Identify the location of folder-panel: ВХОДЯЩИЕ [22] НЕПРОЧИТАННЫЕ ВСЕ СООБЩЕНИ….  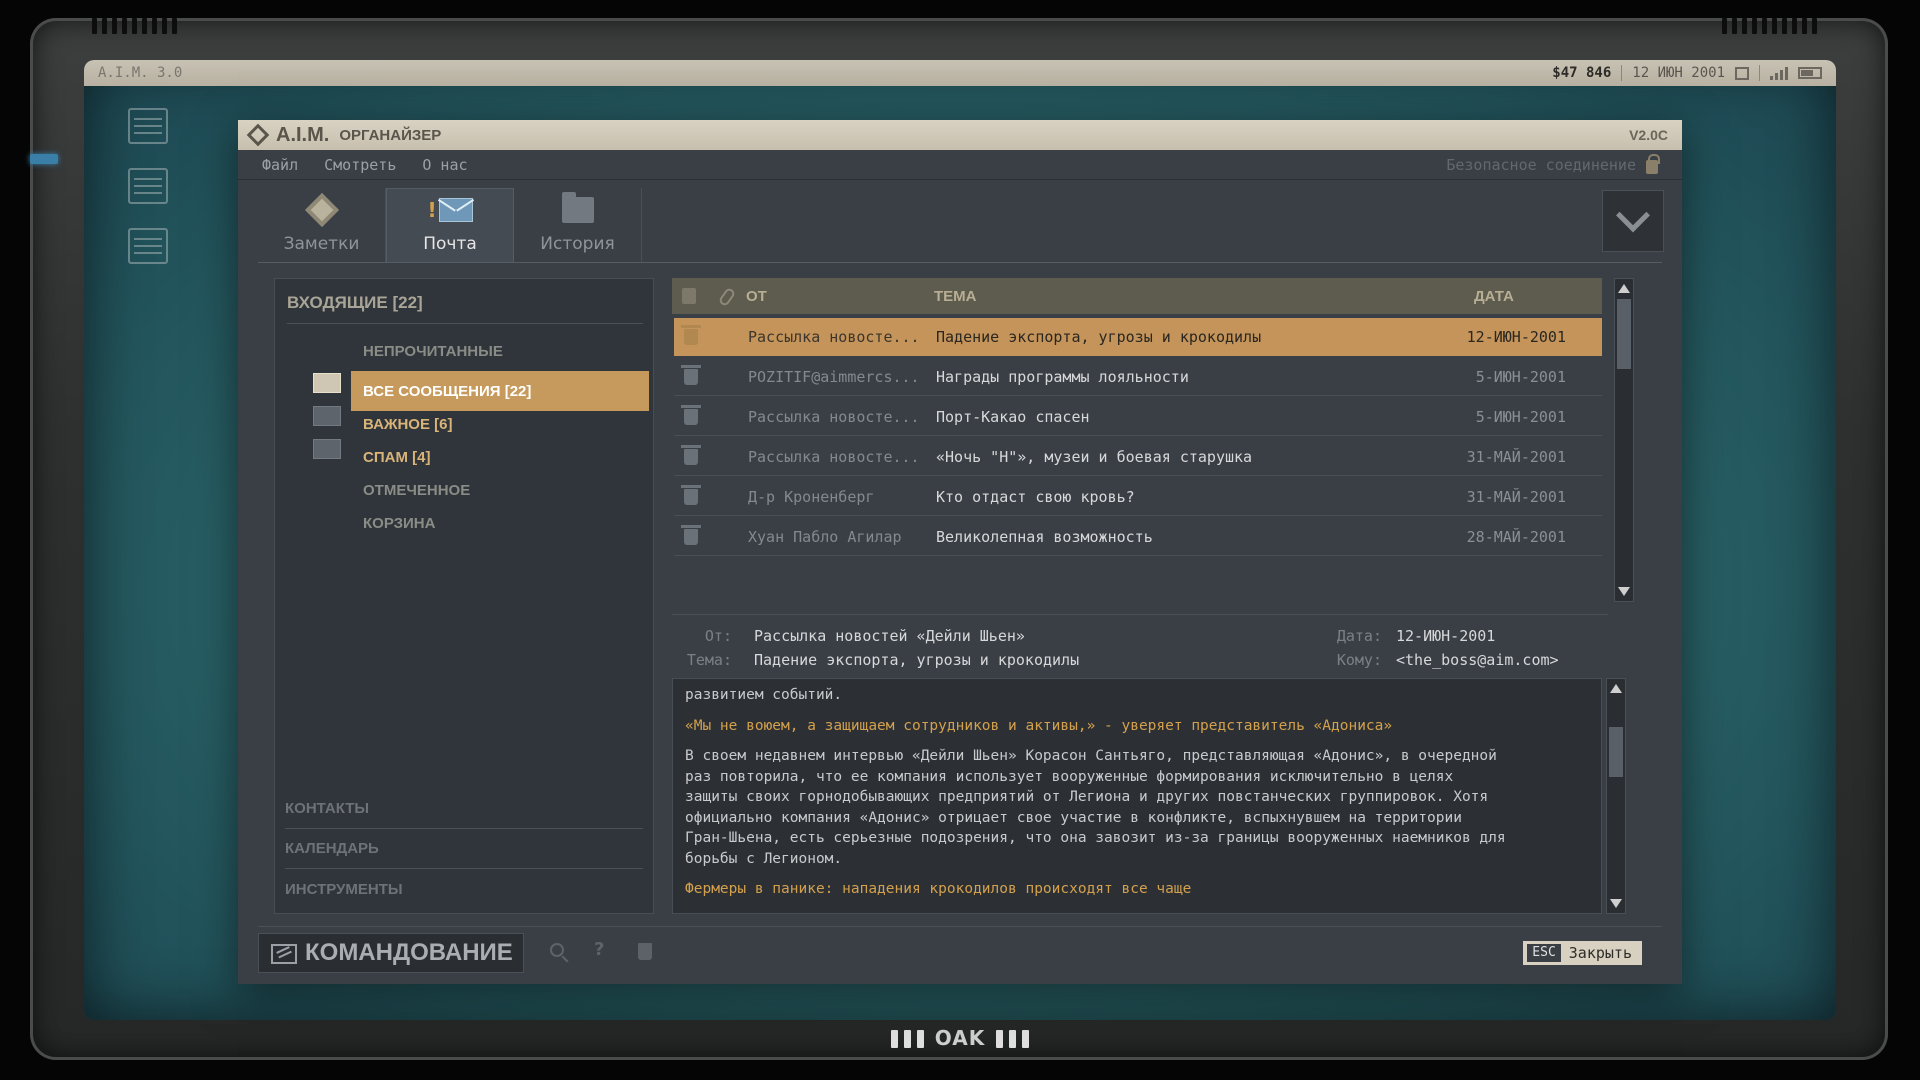
(464, 596).